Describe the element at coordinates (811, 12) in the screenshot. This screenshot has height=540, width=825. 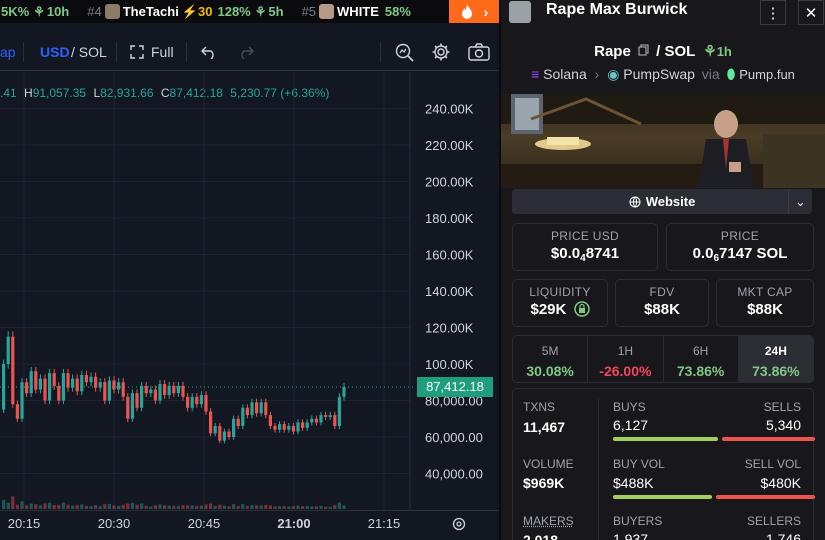
I see `close-button: ✕` at that location.